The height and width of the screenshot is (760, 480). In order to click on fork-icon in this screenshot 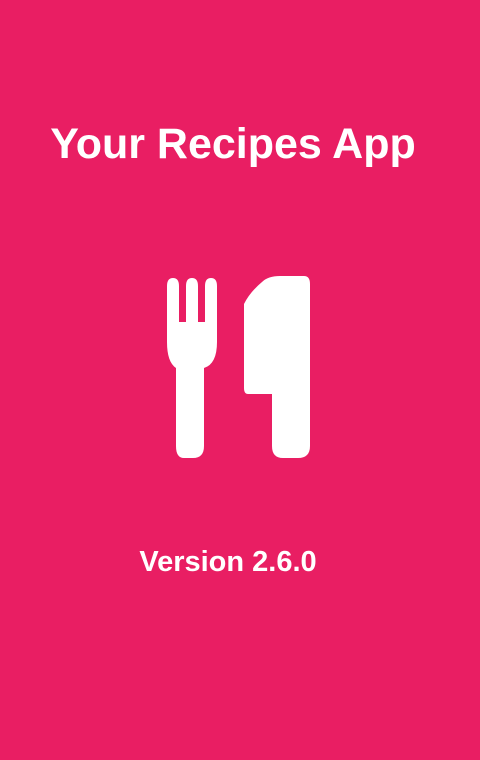, I will do `click(192, 368)`.